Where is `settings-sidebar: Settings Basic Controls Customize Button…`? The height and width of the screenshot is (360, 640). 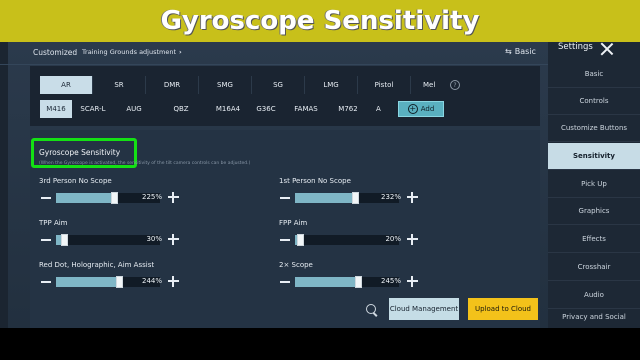
settings-sidebar: Settings Basic Controls Customize Button… is located at coordinates (594, 185).